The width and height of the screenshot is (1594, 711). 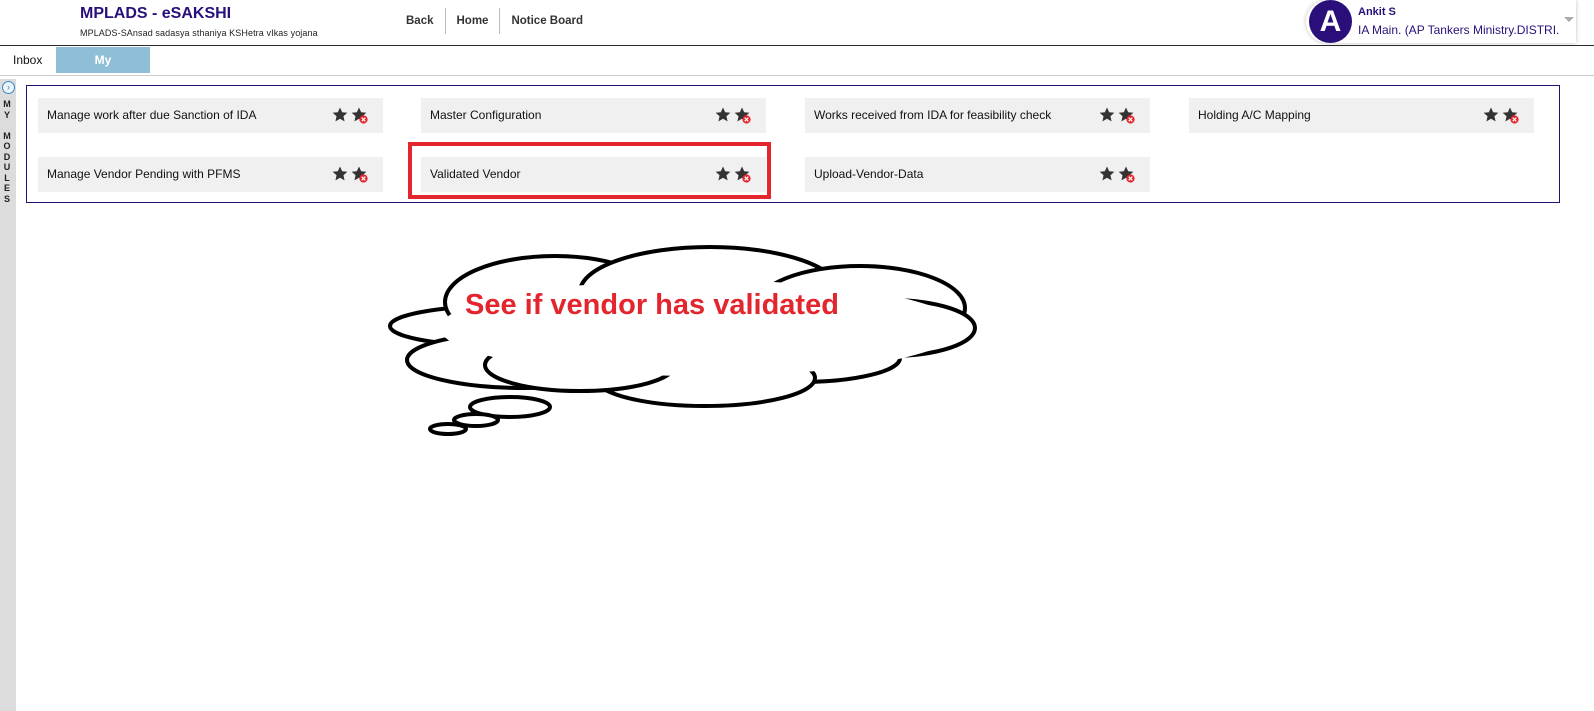 What do you see at coordinates (593, 115) in the screenshot?
I see `module-tile: Master Configuration` at bounding box center [593, 115].